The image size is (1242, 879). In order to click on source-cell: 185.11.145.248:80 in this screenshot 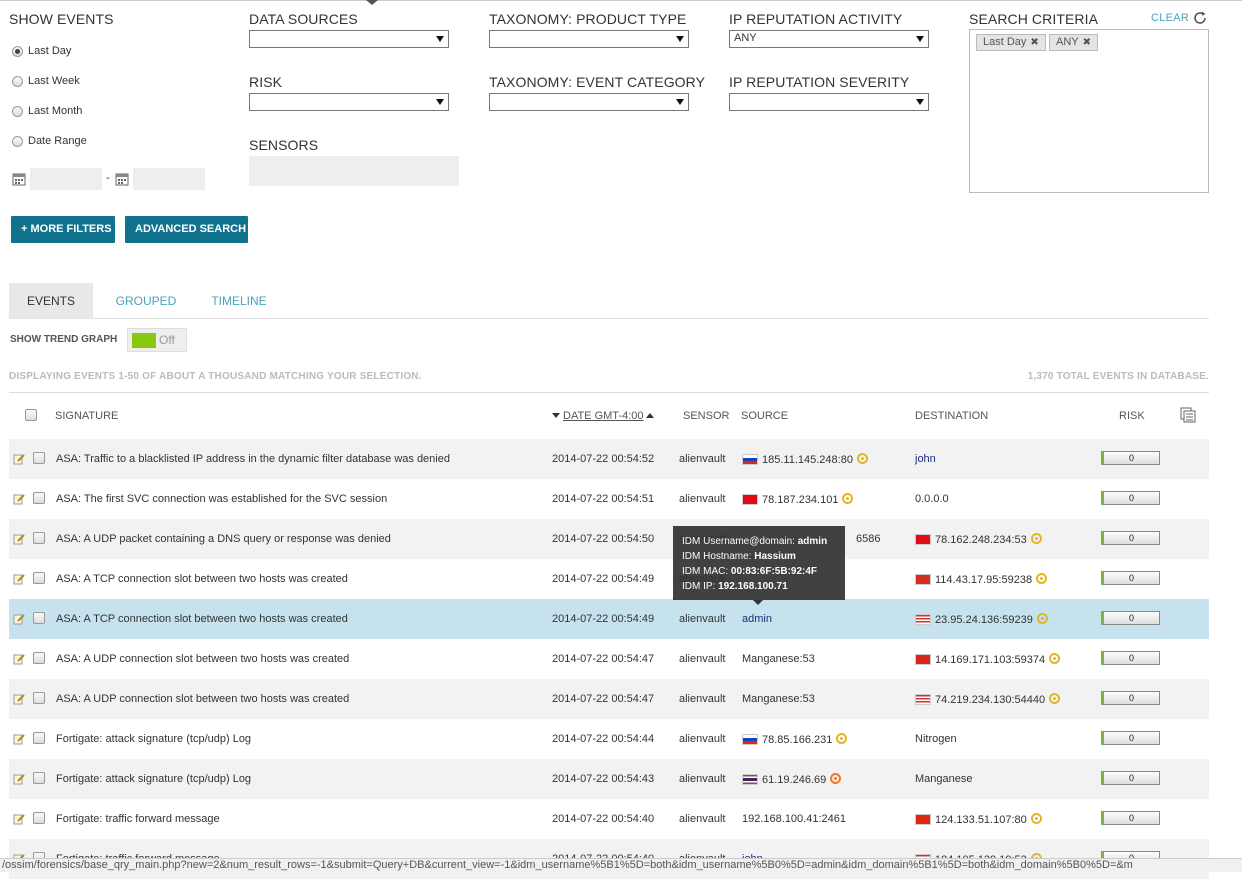, I will do `click(805, 459)`.